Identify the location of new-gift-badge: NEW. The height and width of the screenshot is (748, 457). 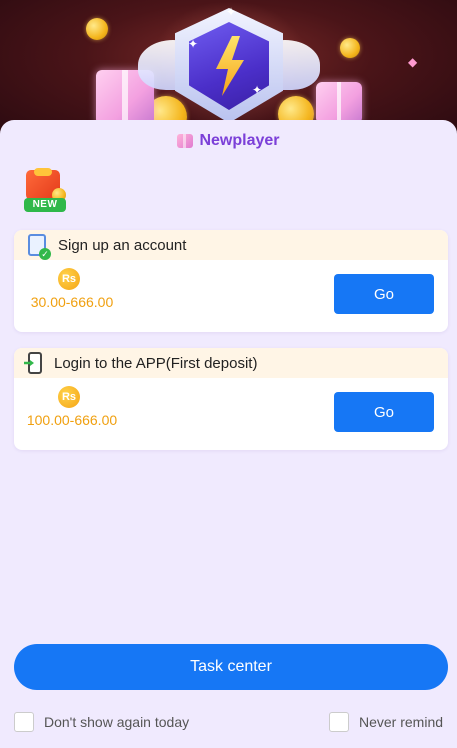
(46, 192).